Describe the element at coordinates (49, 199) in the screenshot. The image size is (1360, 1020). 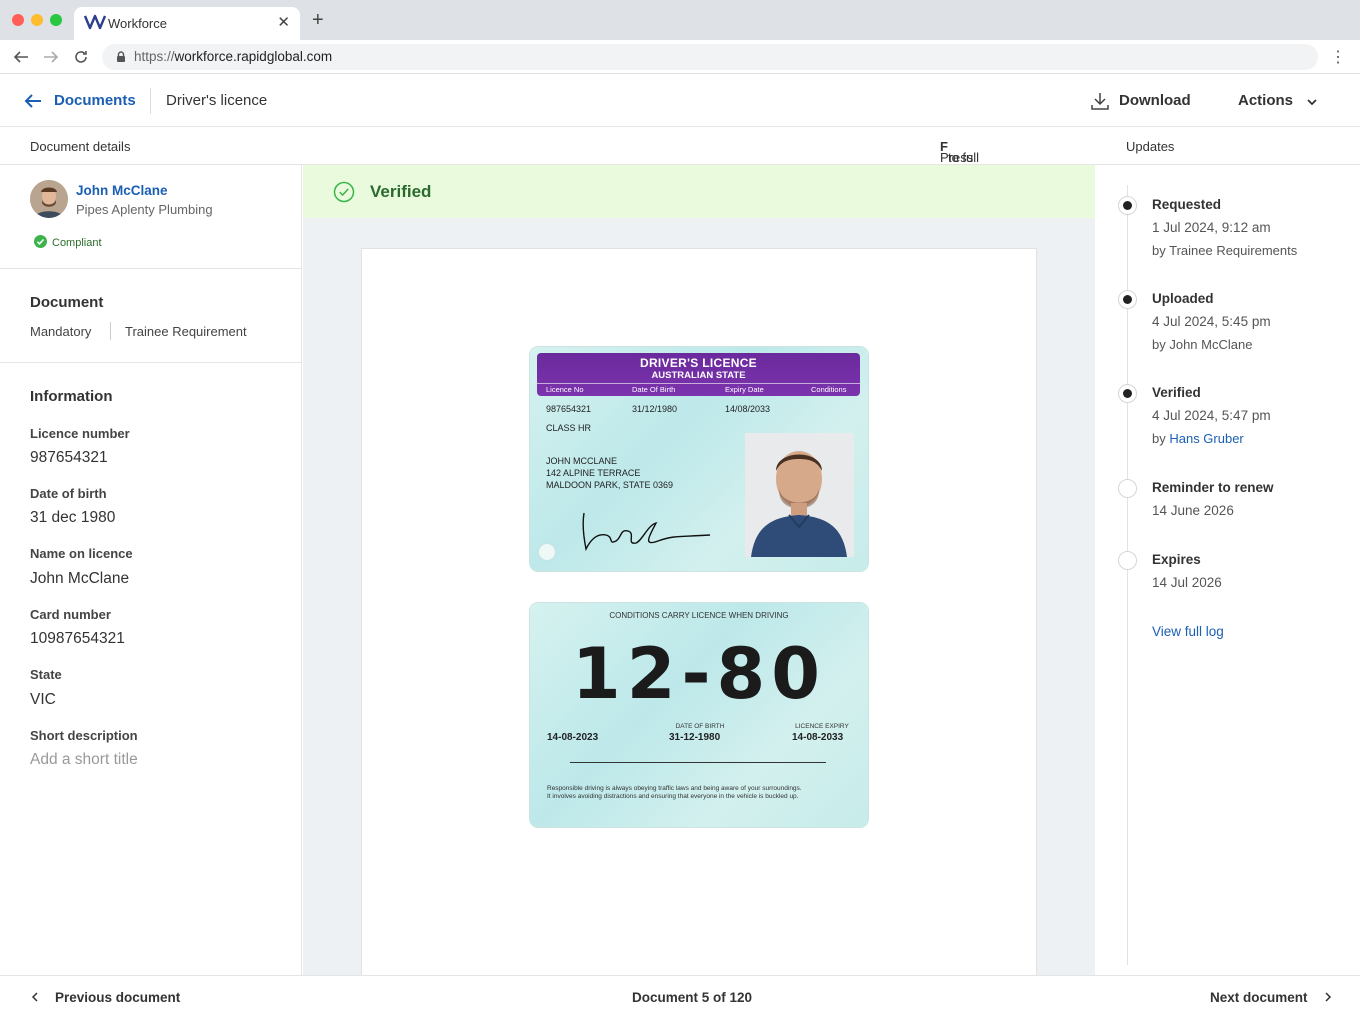
I see `avatar` at that location.